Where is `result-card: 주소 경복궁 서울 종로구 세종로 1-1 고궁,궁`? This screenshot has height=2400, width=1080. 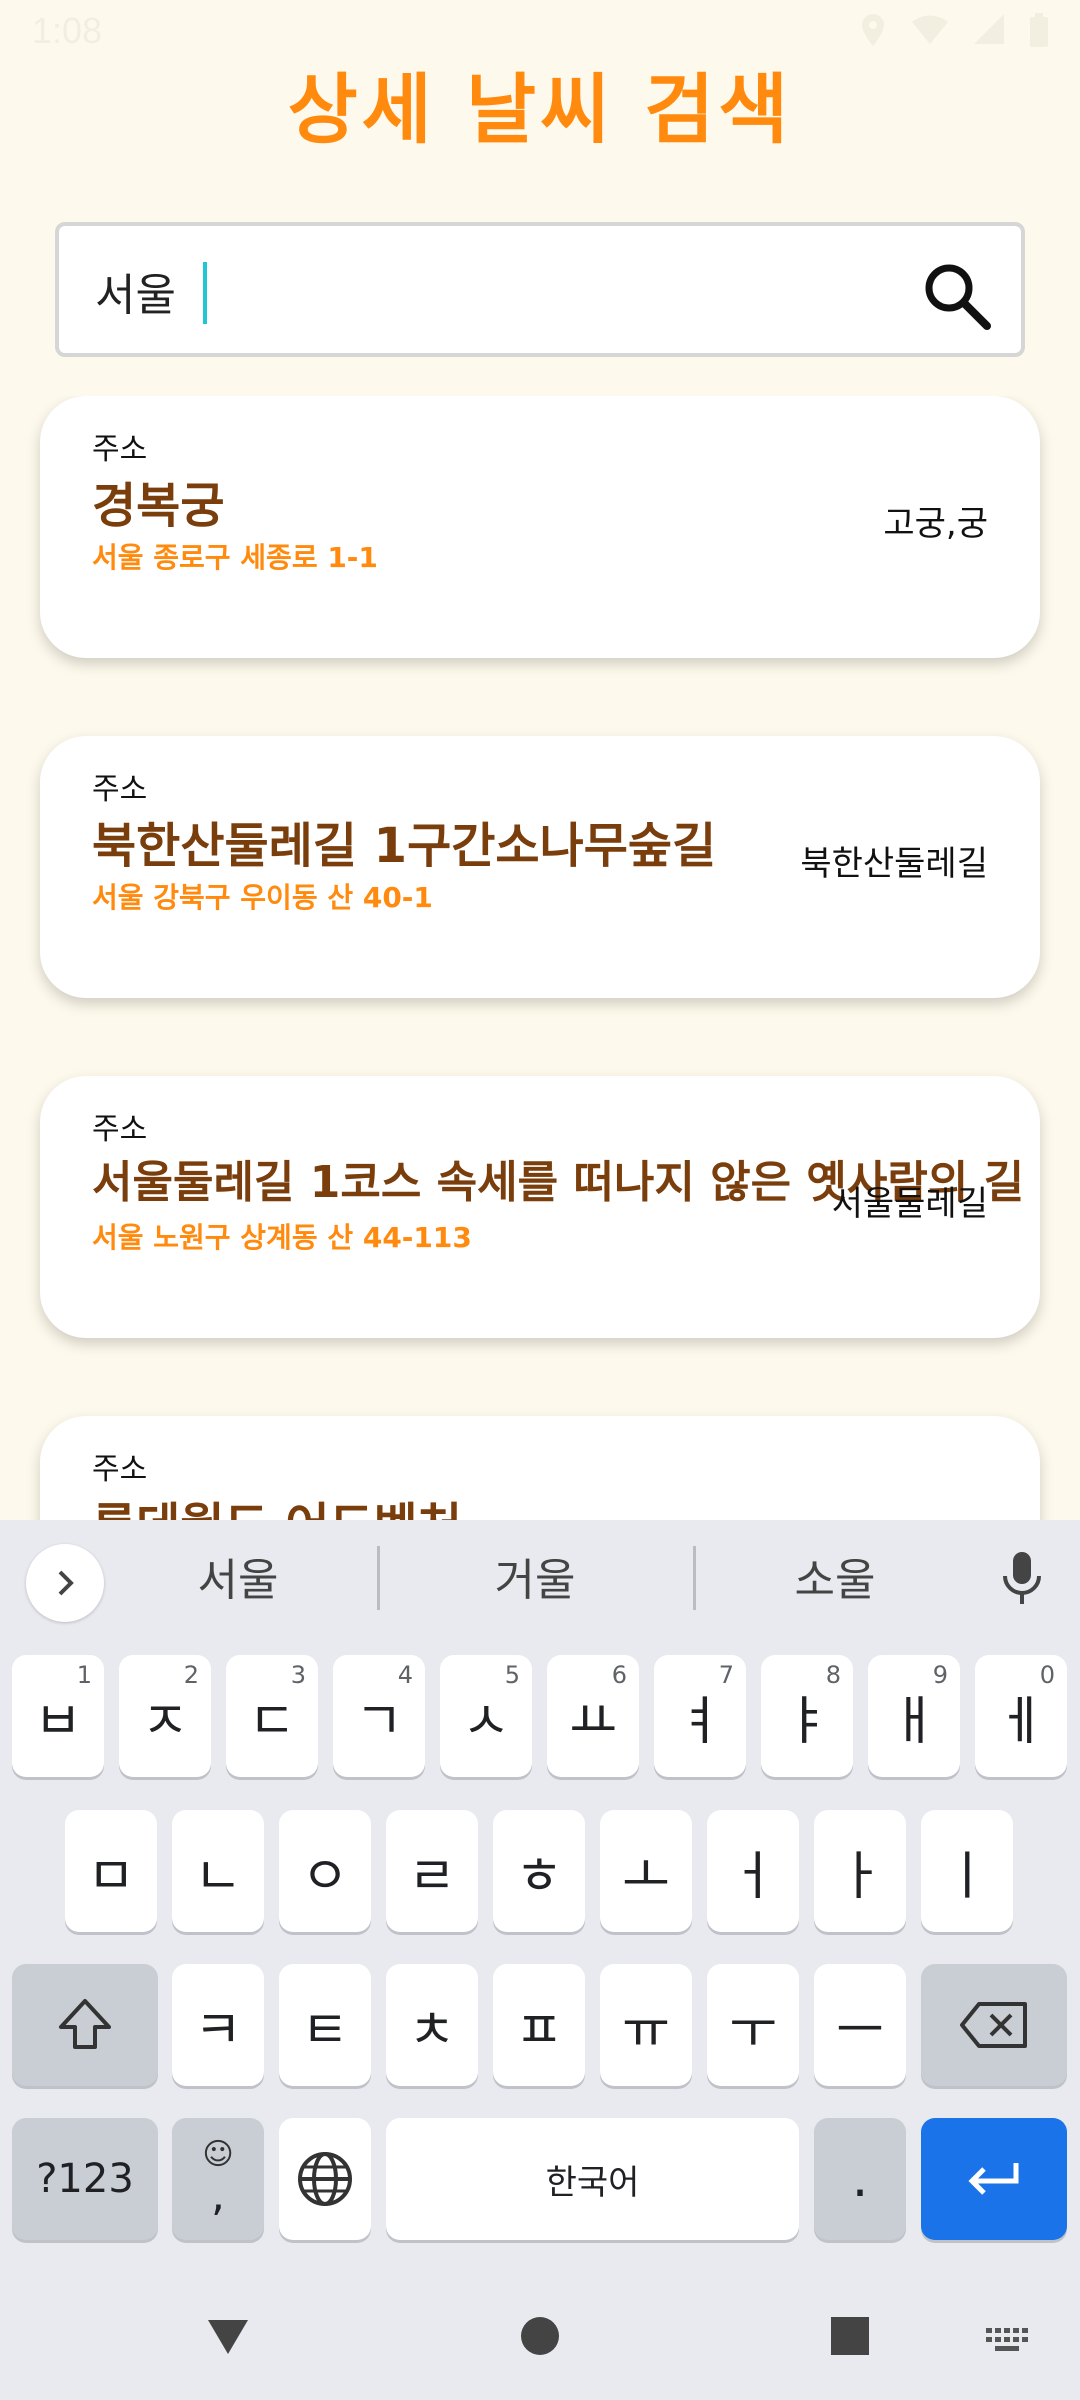
result-card: 주소 경복궁 서울 종로구 세종로 1-1 고궁,궁 is located at coordinates (540, 527).